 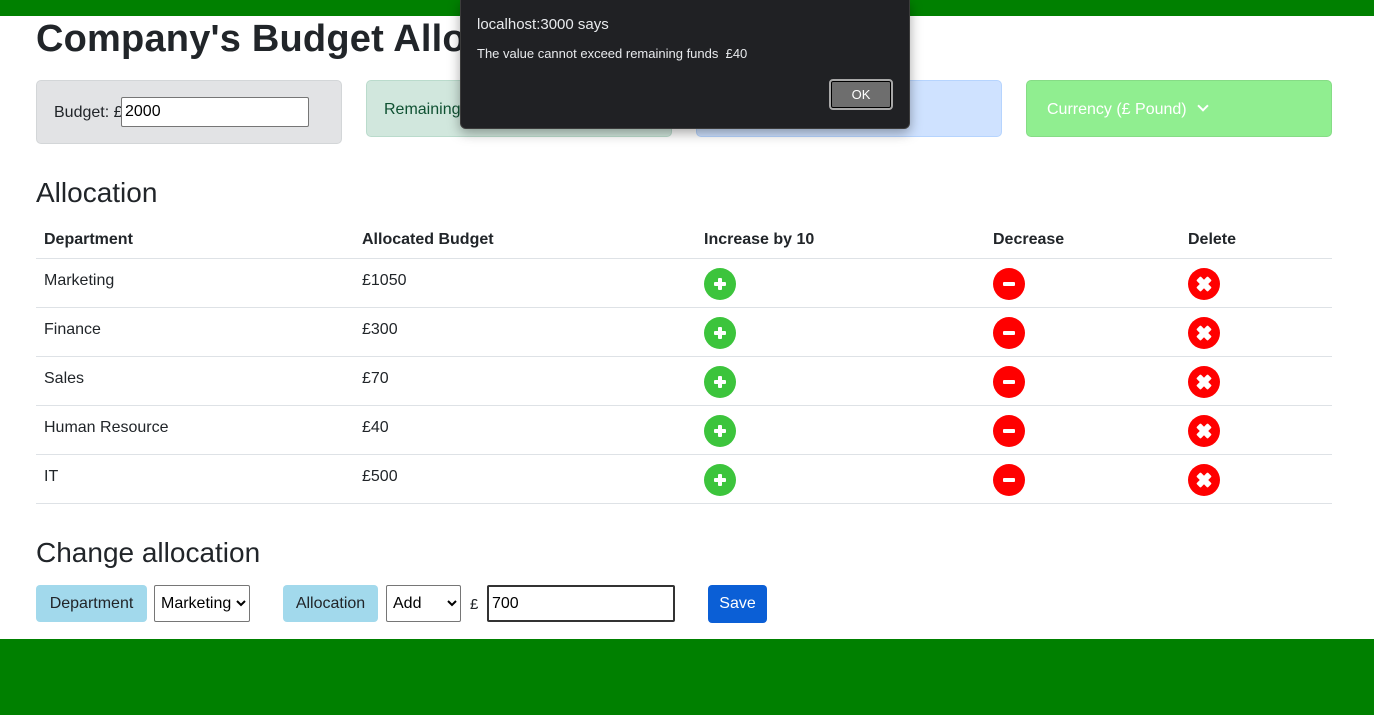 I want to click on department-name: Finance, so click(x=72, y=329).